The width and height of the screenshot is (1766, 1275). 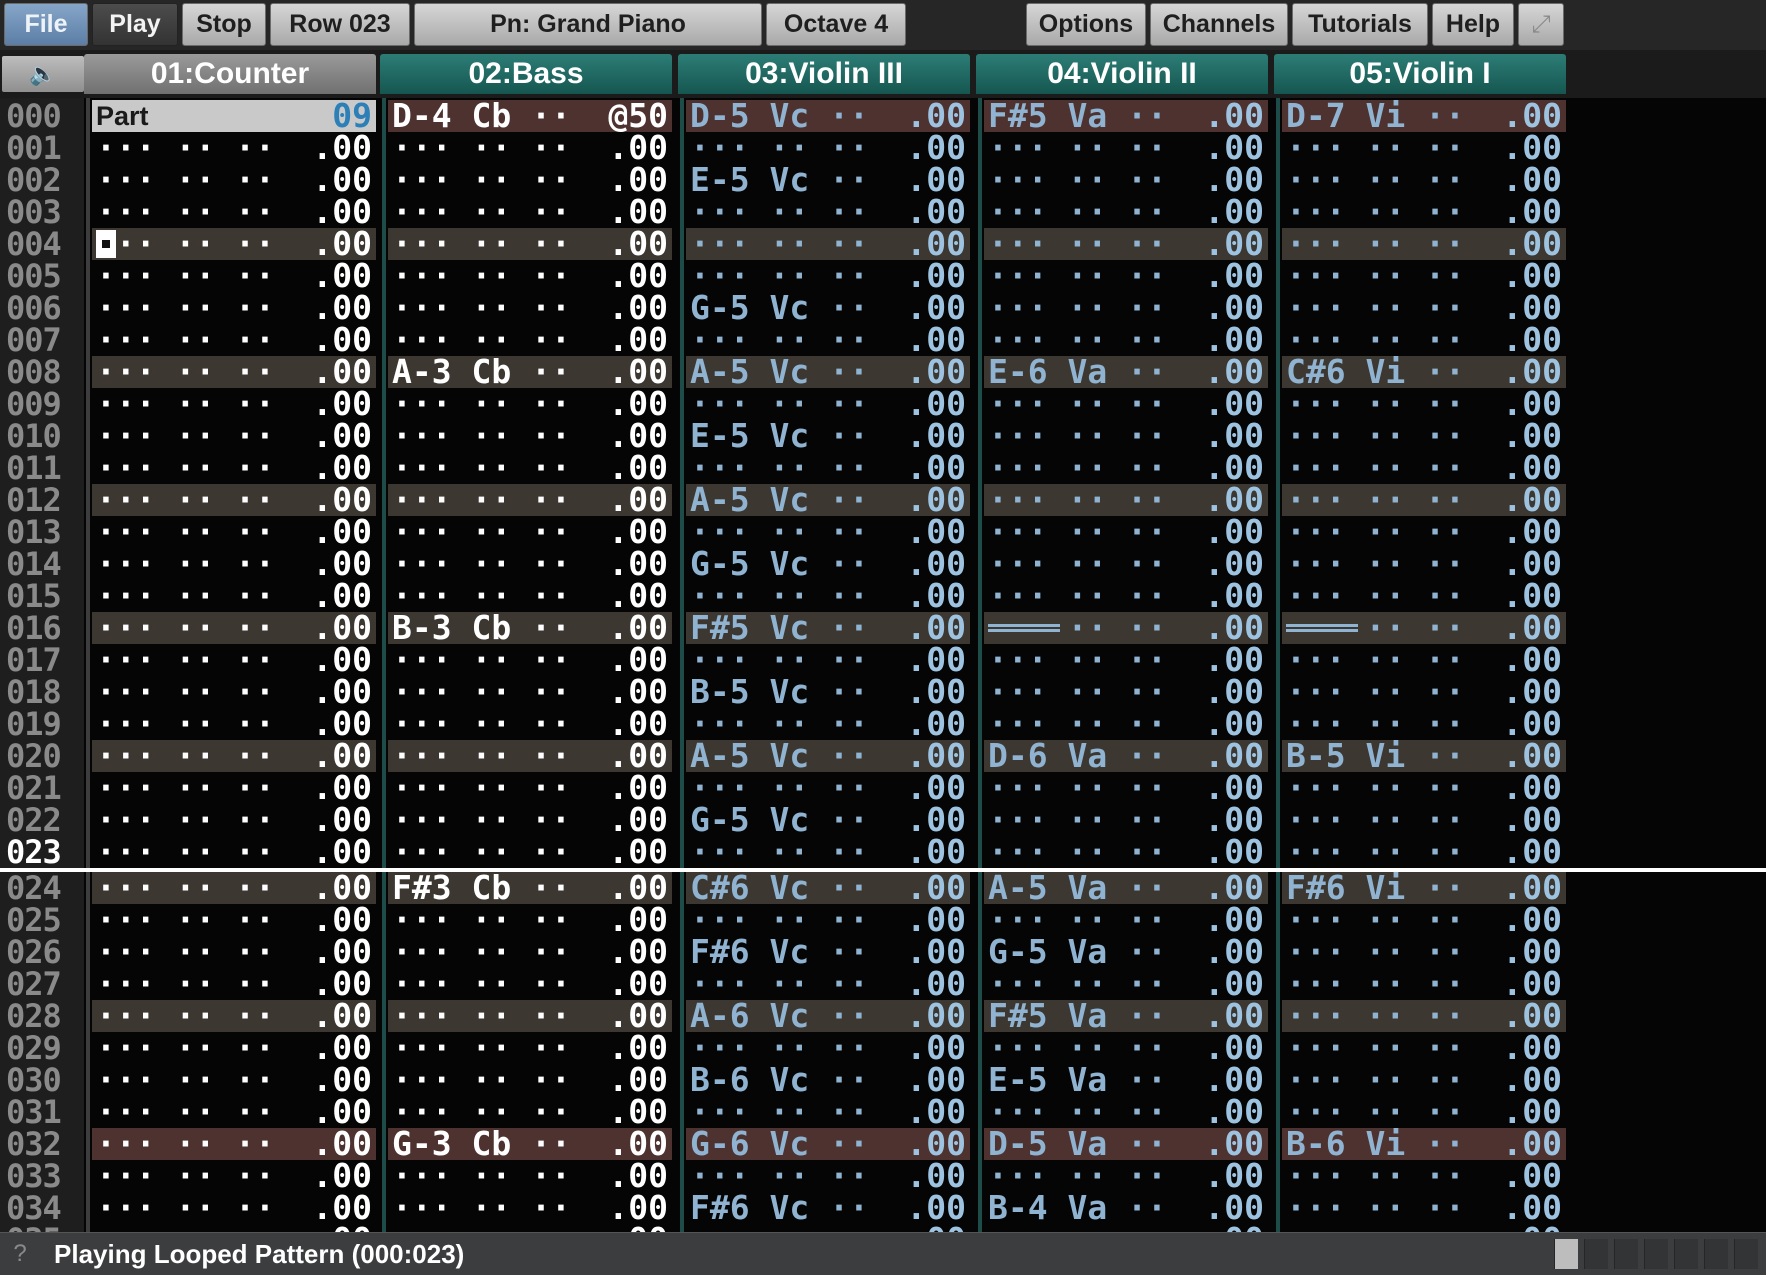 I want to click on row-number: 025, so click(x=34, y=920).